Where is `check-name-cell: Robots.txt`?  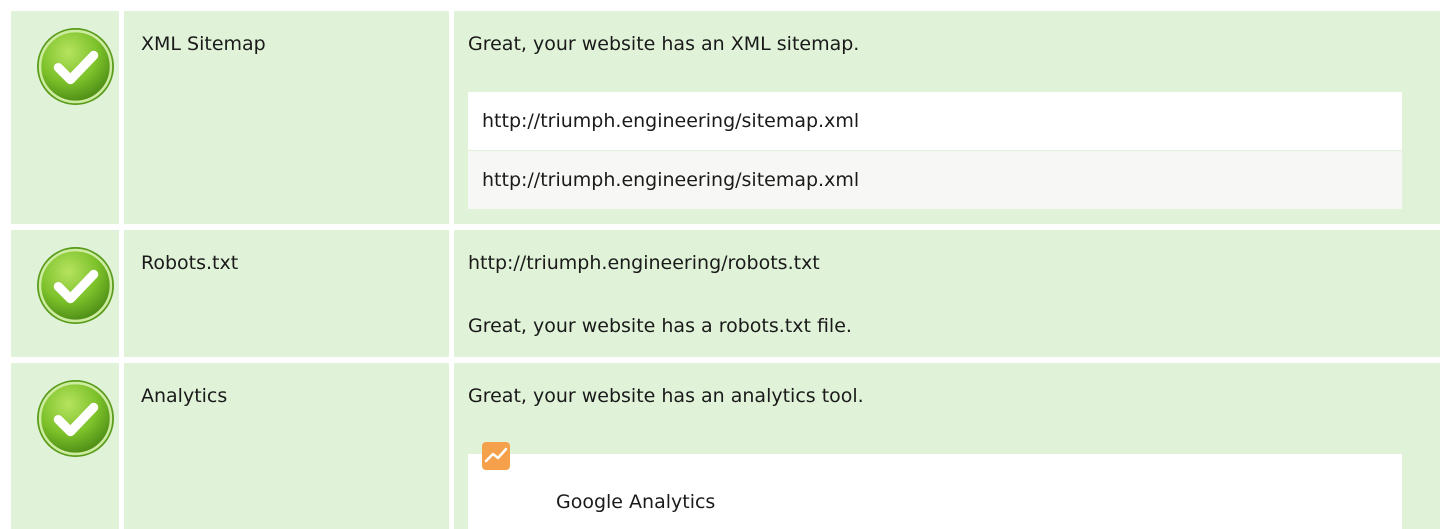 check-name-cell: Robots.txt is located at coordinates (286, 293).